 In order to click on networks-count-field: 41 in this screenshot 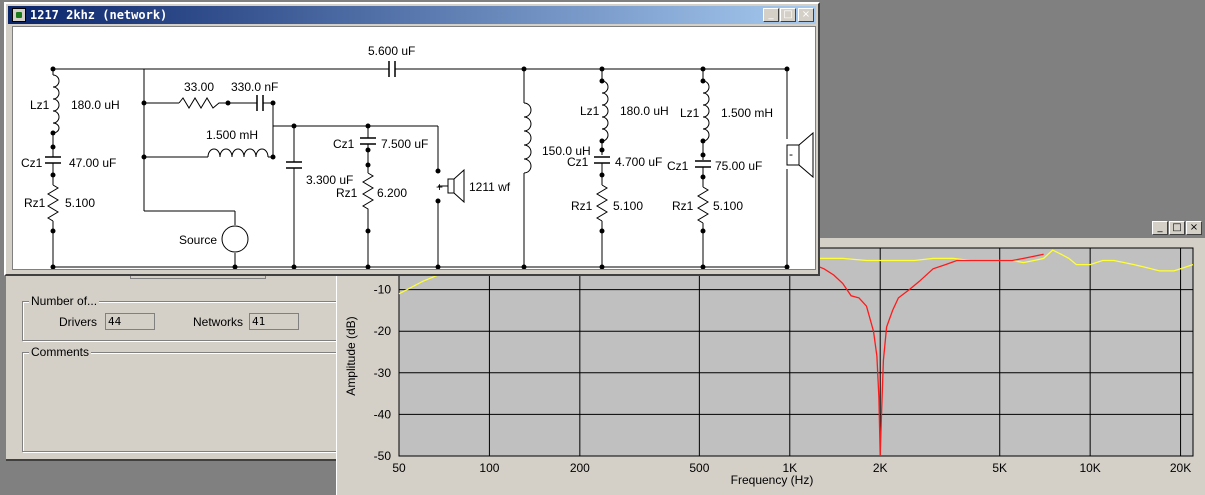, I will do `click(274, 321)`.